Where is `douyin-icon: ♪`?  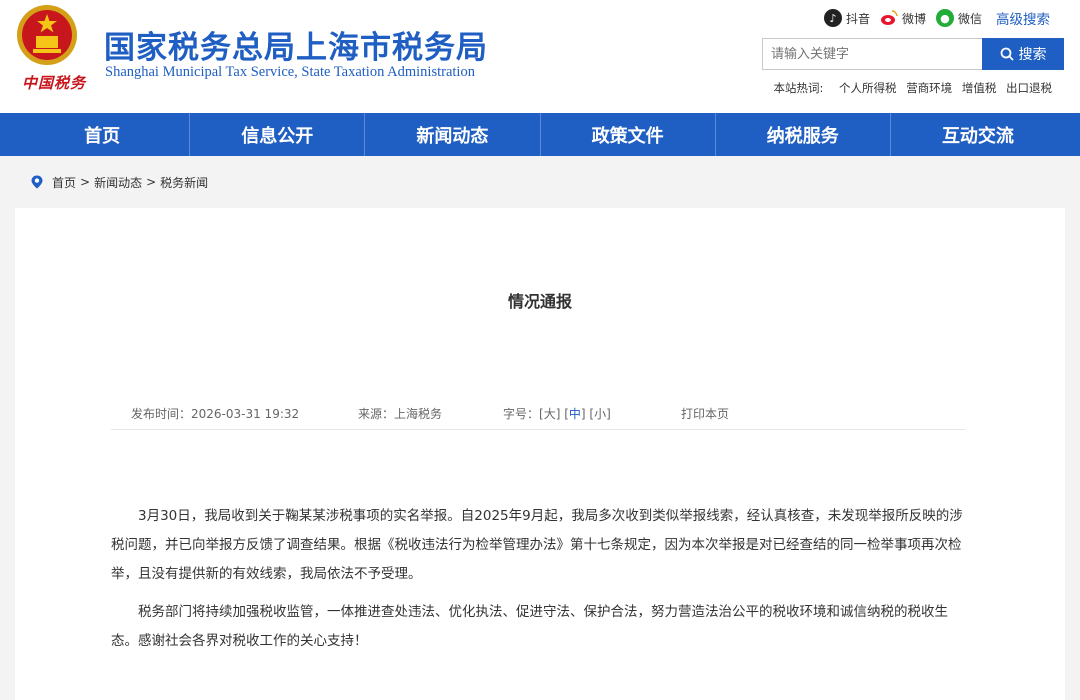
douyin-icon: ♪ is located at coordinates (832, 18).